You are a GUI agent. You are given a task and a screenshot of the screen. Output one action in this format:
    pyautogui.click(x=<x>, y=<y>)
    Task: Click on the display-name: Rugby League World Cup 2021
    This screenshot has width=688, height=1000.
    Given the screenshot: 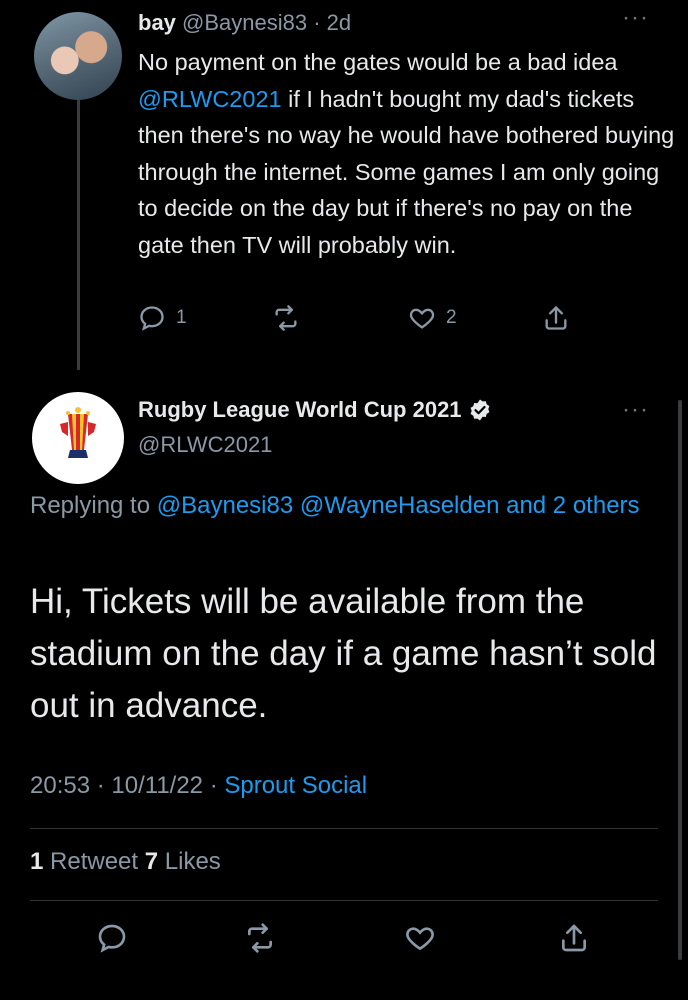 What is the action you would take?
    pyautogui.click(x=300, y=410)
    